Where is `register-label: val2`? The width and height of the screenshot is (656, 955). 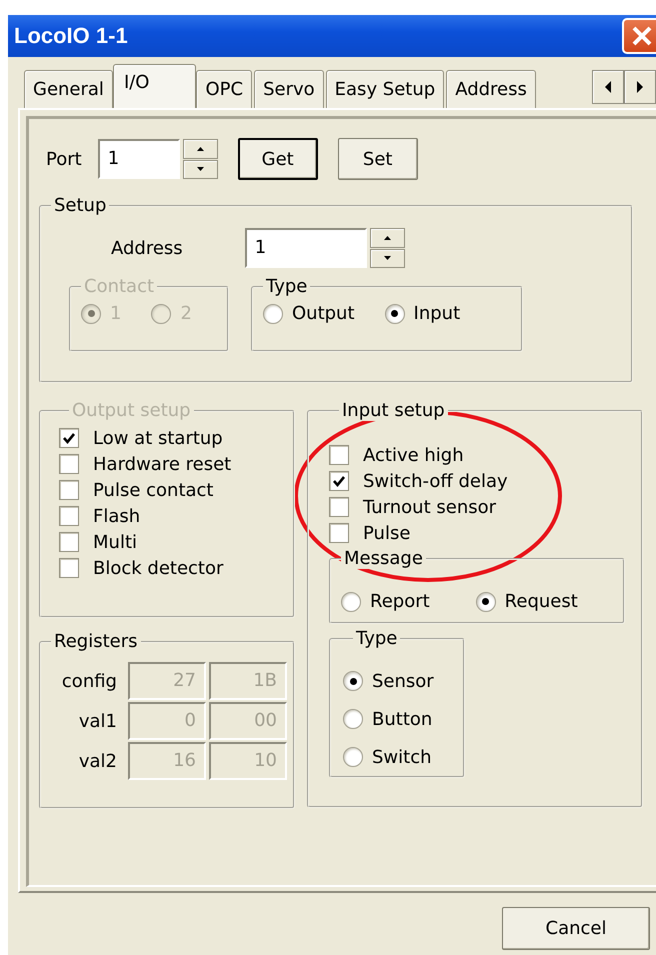
register-label: val2 is located at coordinates (97, 761).